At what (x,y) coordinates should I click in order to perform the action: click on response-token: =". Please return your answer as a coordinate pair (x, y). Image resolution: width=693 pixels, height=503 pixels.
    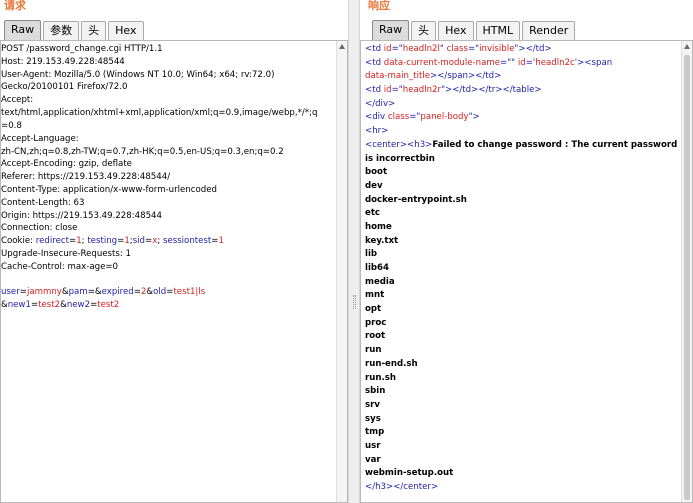
    Looking at the image, I should click on (397, 90).